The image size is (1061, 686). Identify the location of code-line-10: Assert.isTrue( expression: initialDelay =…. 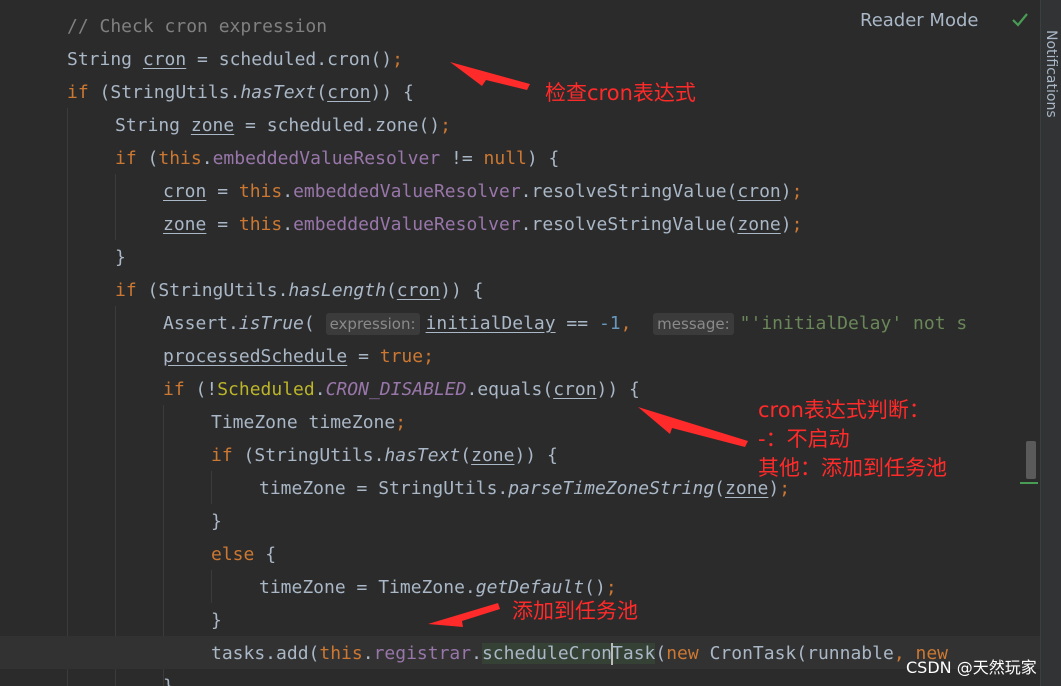
(565, 323).